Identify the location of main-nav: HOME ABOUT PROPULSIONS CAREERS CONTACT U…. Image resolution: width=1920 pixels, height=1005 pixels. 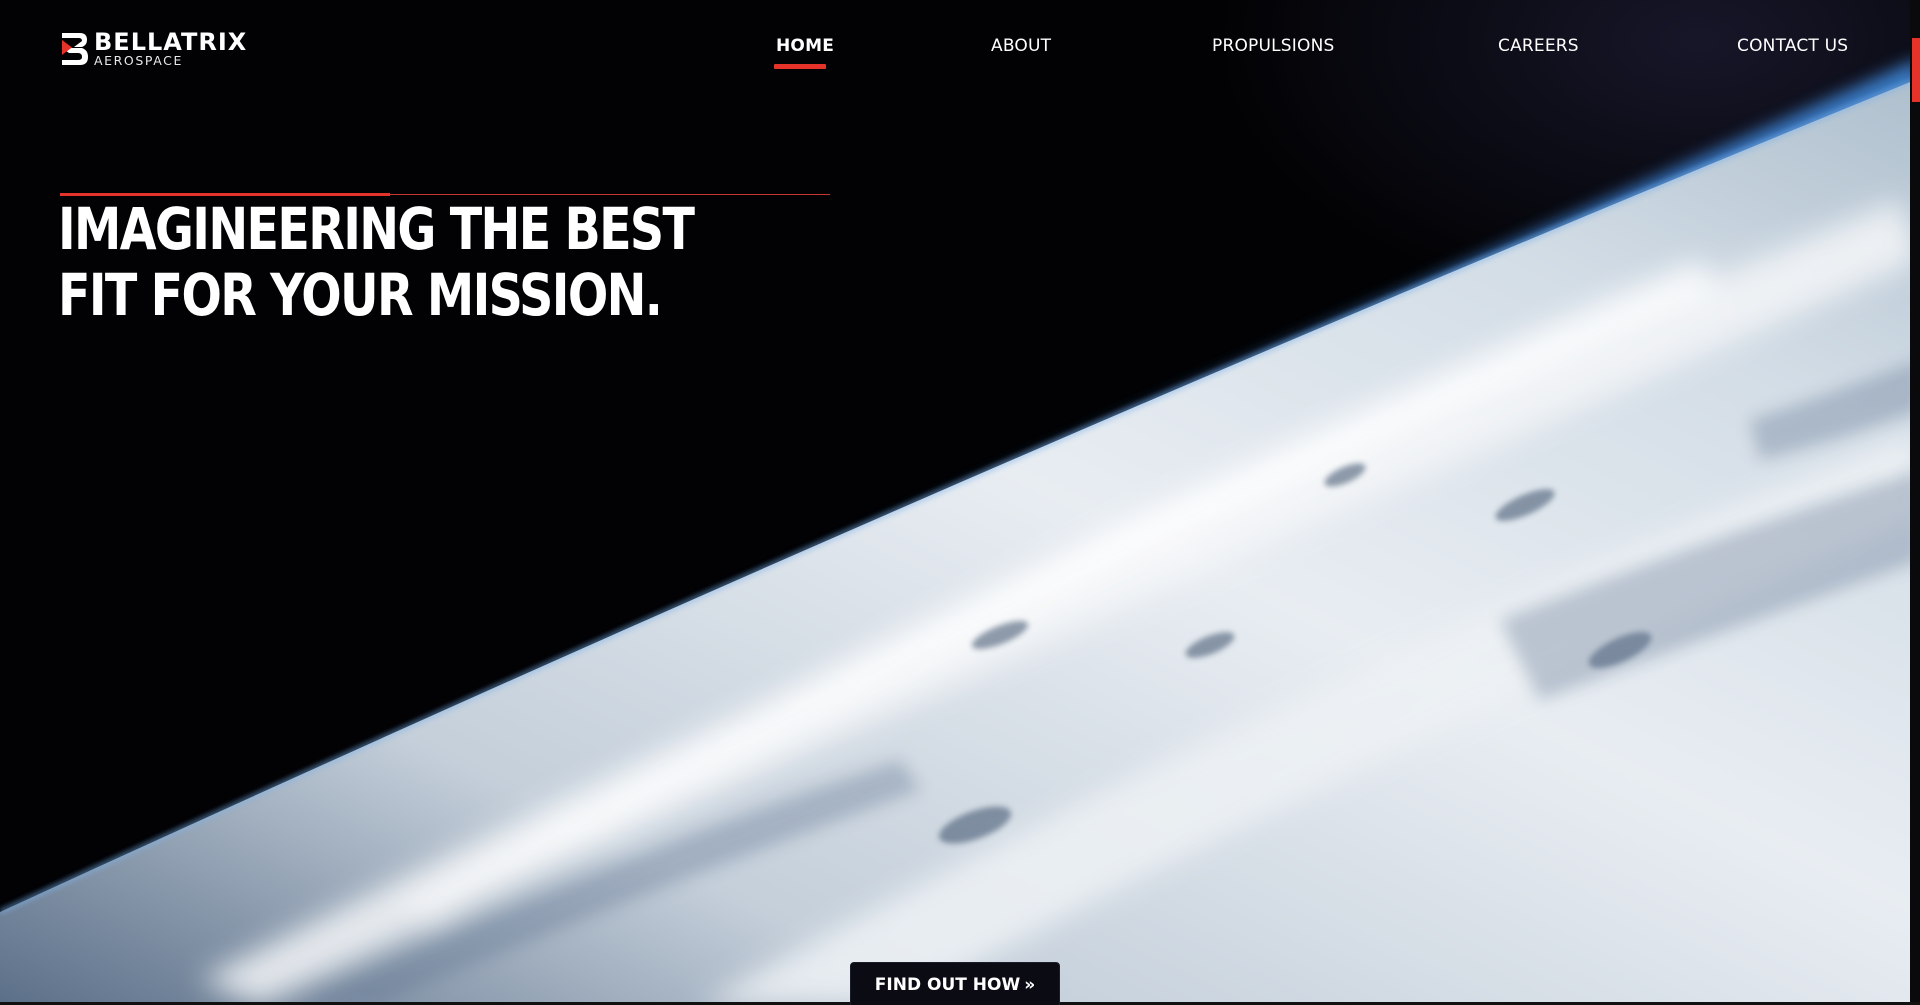
(960, 56).